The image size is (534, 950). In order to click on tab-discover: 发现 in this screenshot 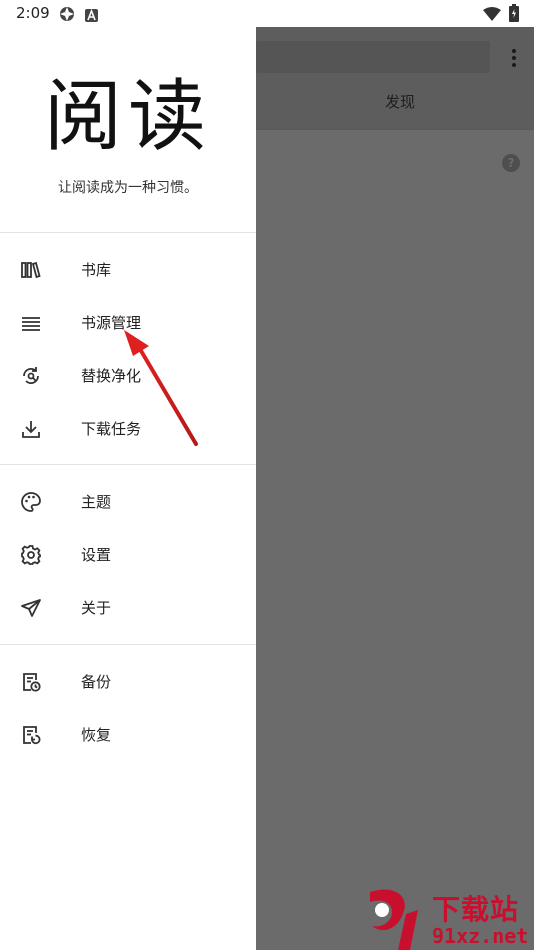, I will do `click(395, 101)`.